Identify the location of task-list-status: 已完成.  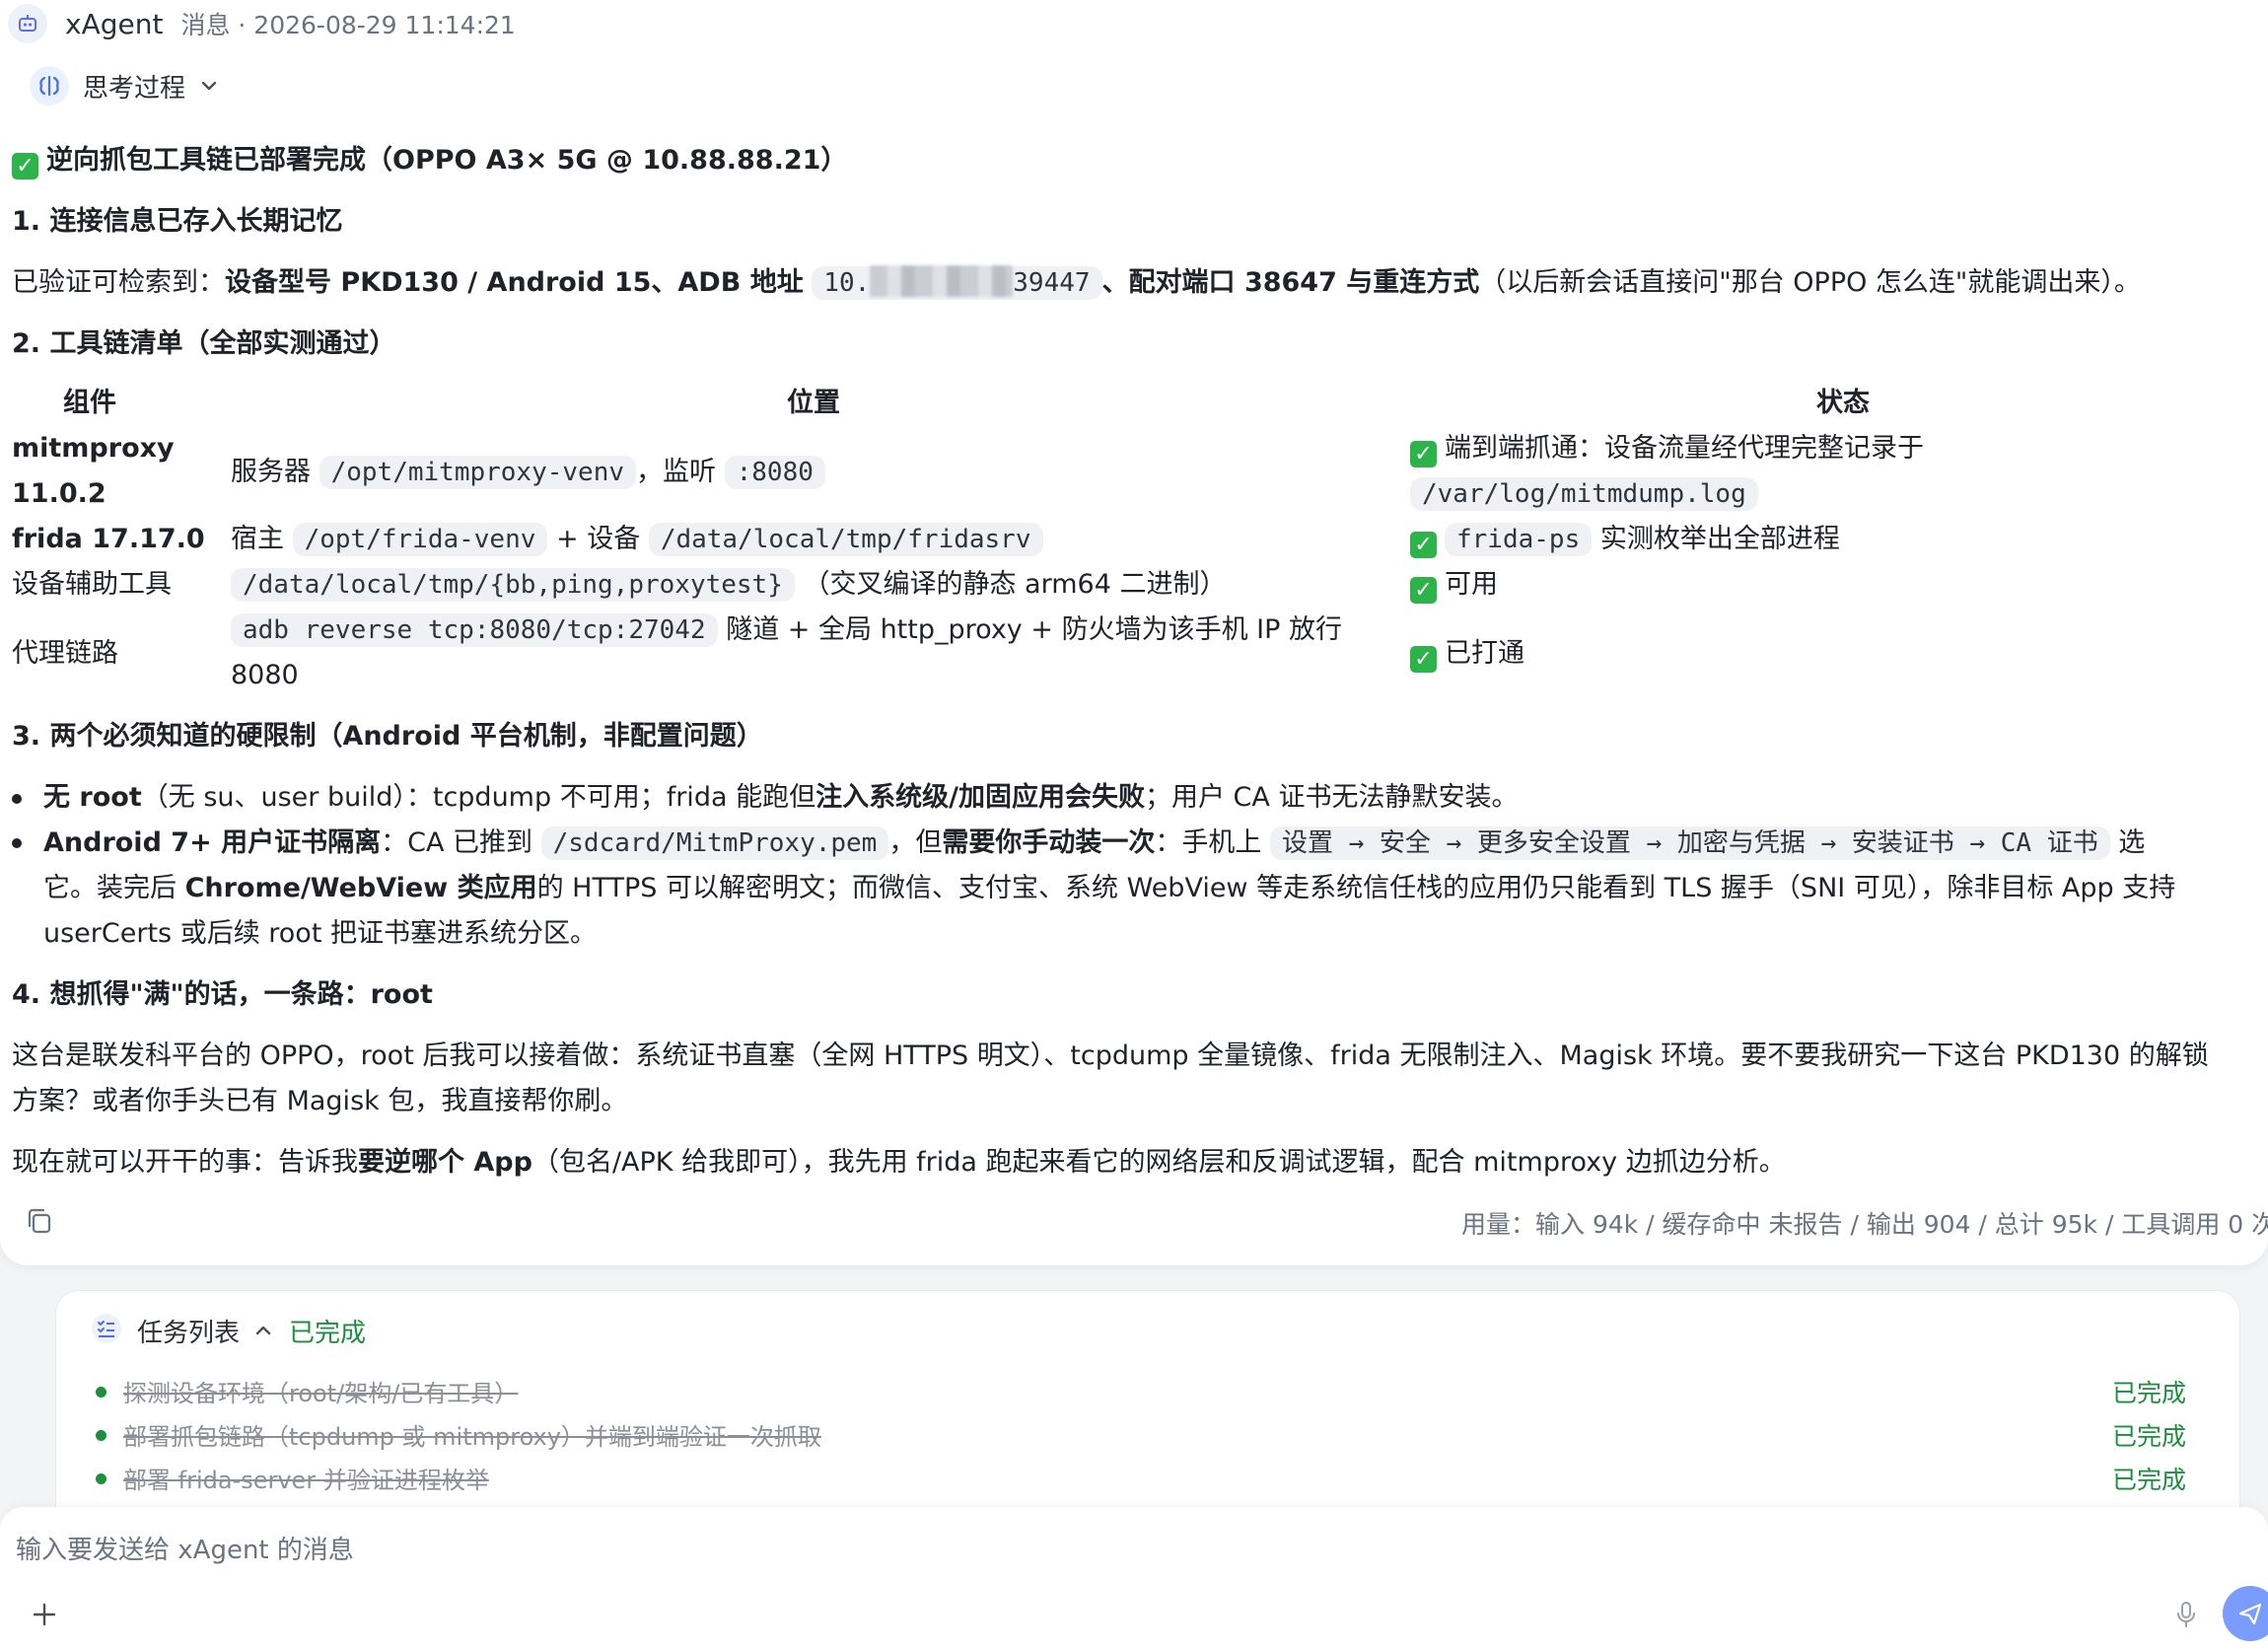
(328, 1333).